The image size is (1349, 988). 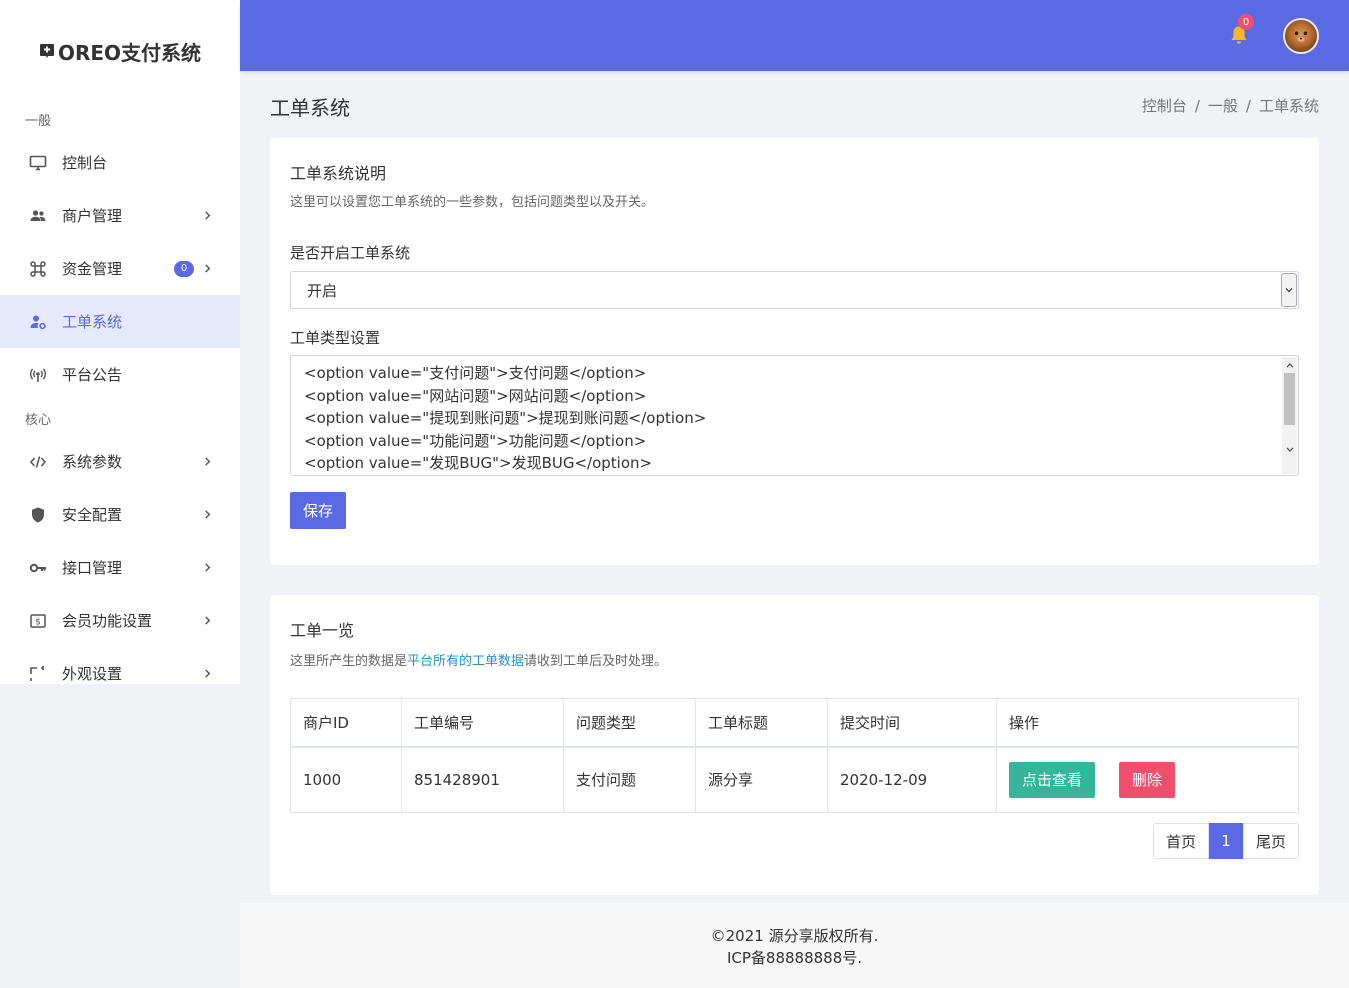 I want to click on column-header: 工单标题, so click(x=761, y=723).